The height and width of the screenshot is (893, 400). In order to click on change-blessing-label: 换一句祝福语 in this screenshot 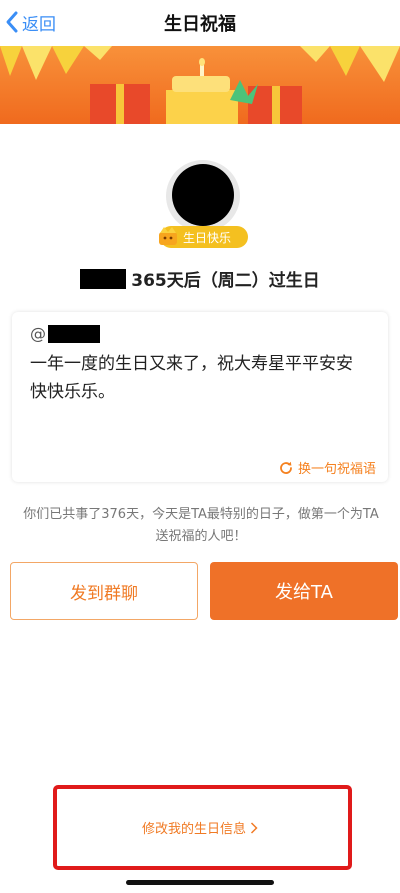, I will do `click(336, 469)`.